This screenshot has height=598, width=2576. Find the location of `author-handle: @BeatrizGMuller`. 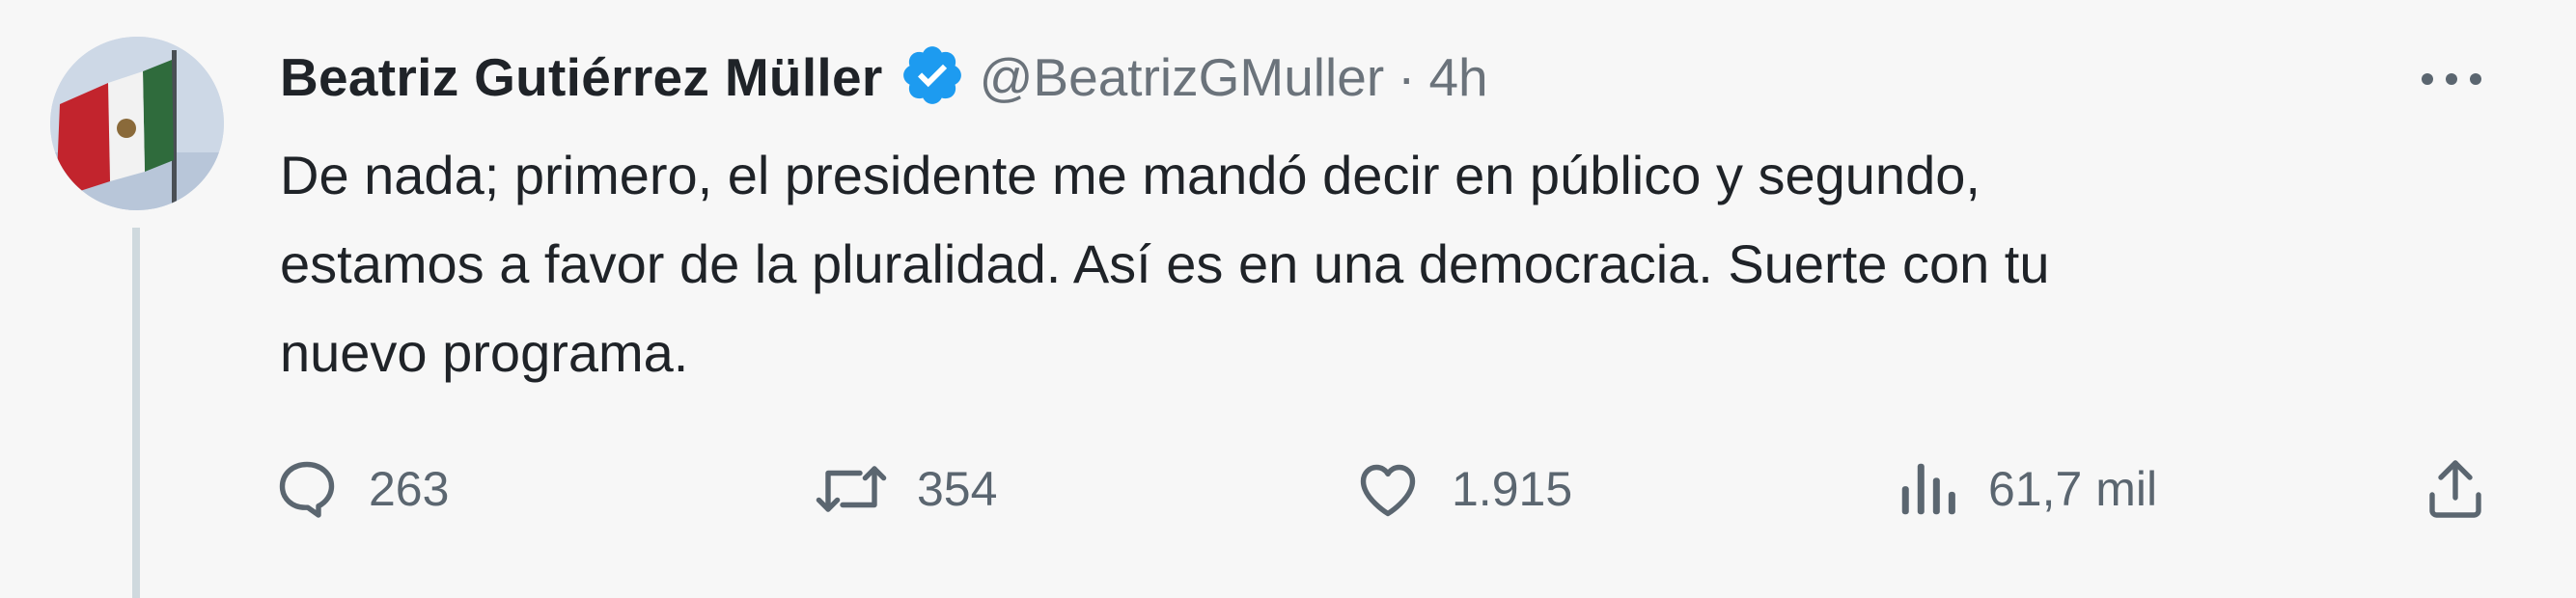

author-handle: @BeatrizGMuller is located at coordinates (1182, 77).